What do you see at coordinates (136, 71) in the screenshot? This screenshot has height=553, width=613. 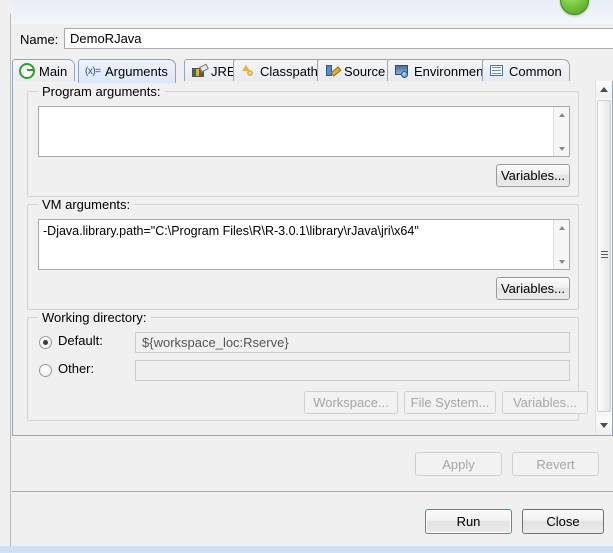 I see `tab-arguments-label: Arguments` at bounding box center [136, 71].